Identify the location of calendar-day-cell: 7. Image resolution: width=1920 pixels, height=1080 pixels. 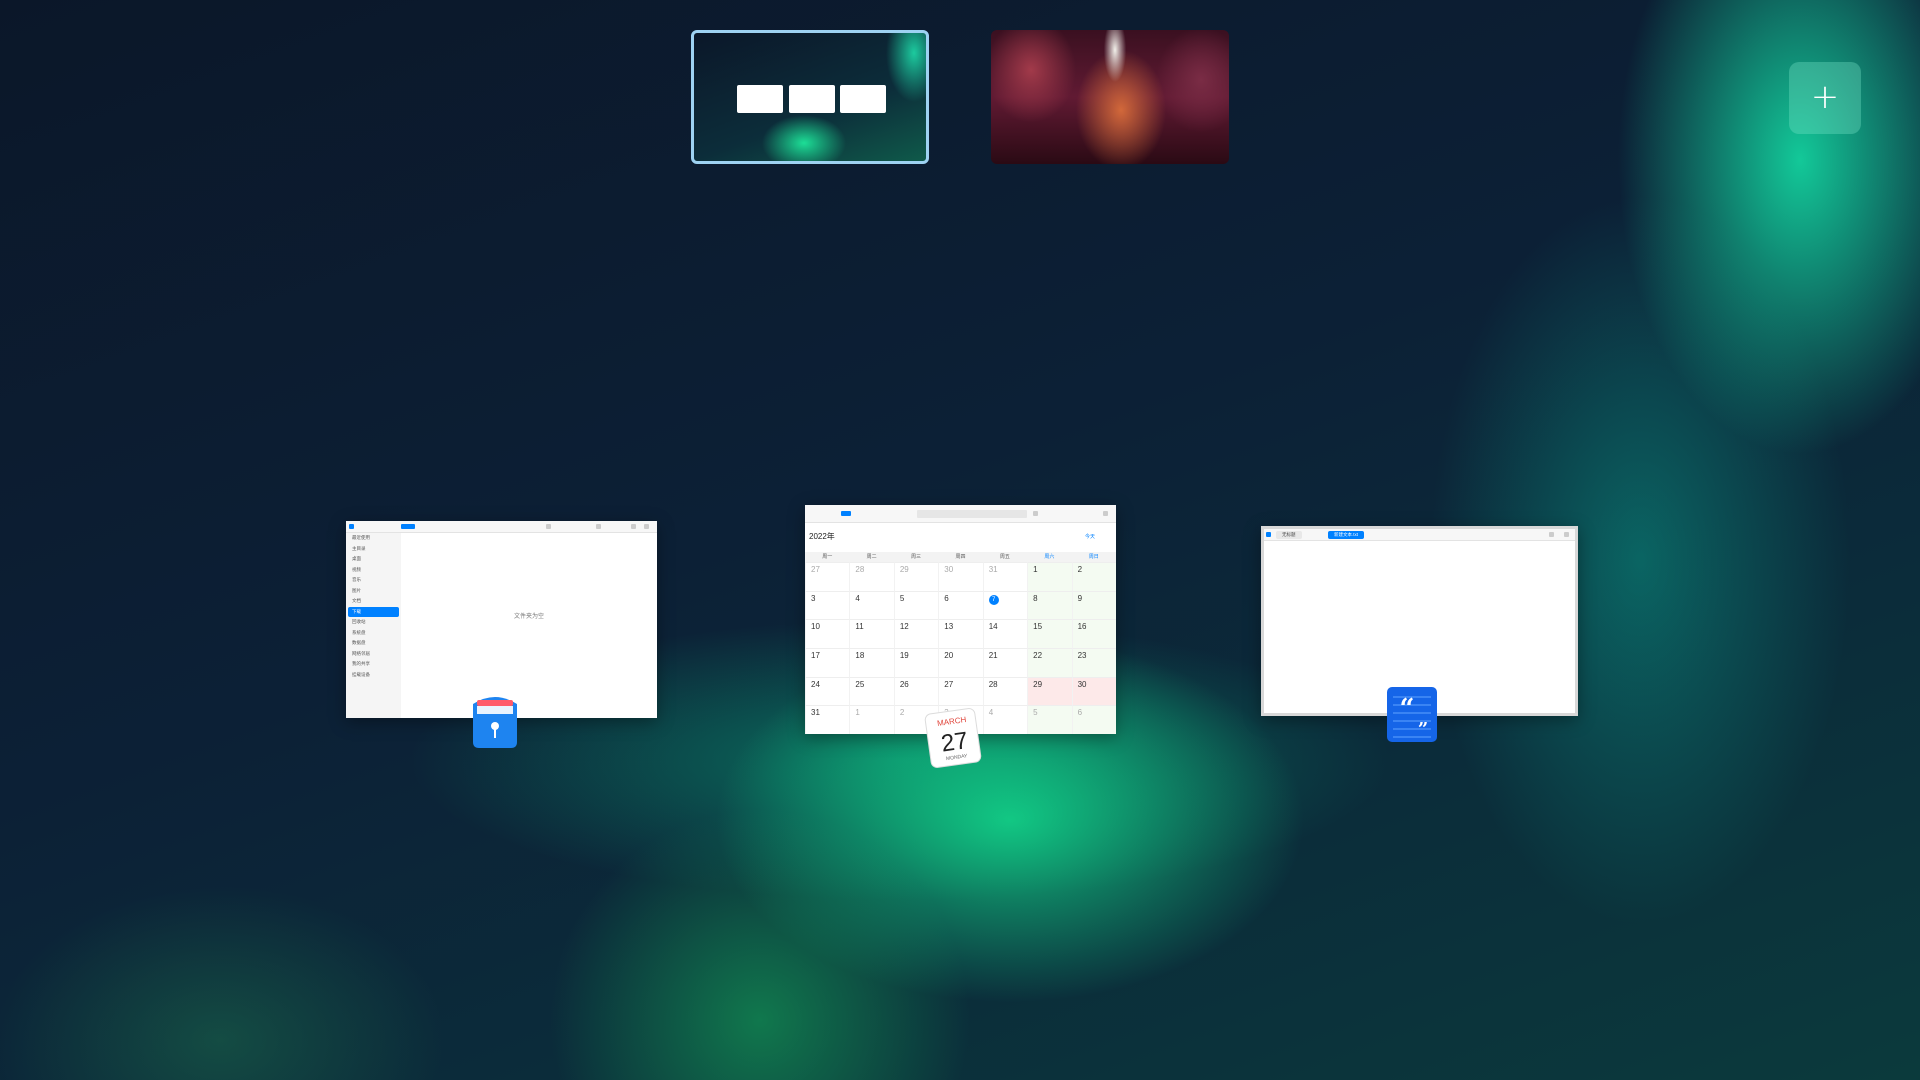
(1005, 605).